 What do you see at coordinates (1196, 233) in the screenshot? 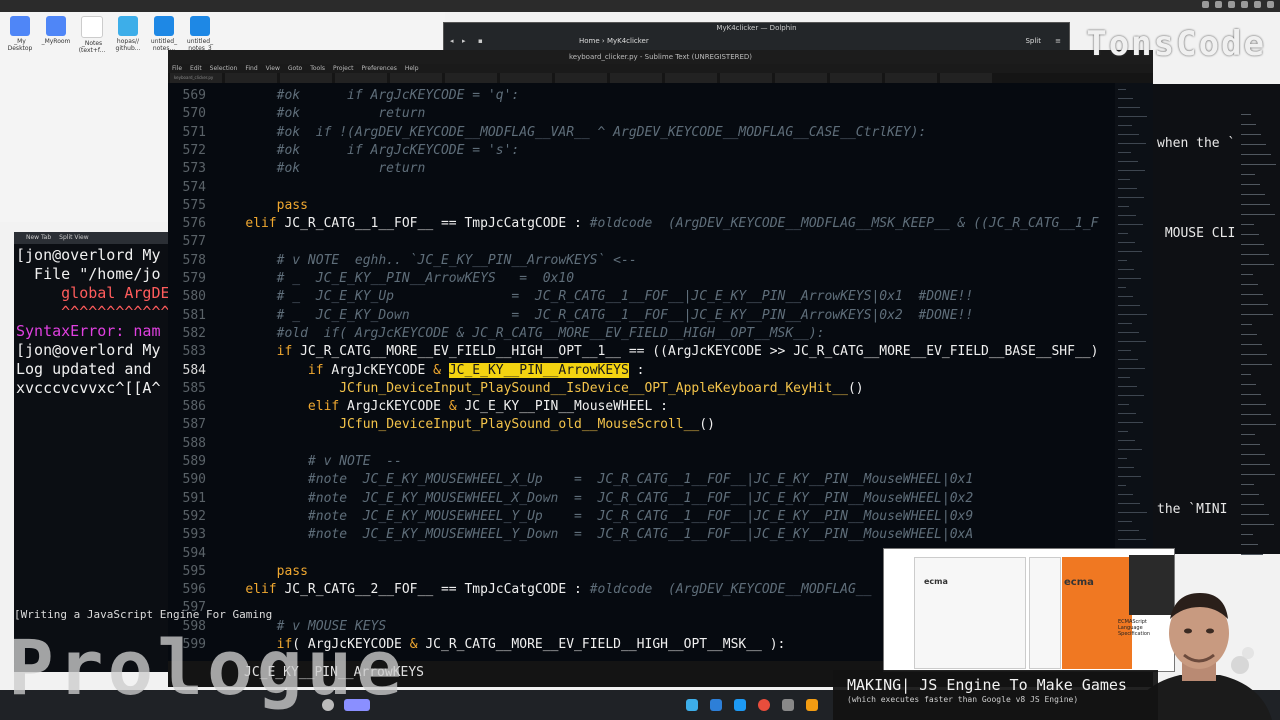
I see `terminal-line: MOUSE CLI` at bounding box center [1196, 233].